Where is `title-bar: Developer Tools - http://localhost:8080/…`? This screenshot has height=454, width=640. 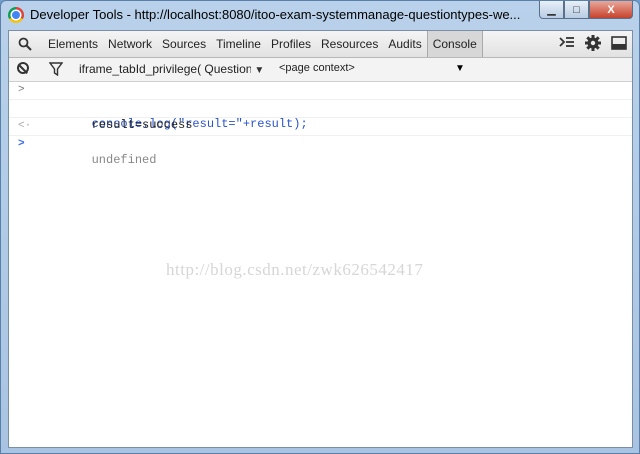 title-bar: Developer Tools - http://localhost:8080/… is located at coordinates (320, 15).